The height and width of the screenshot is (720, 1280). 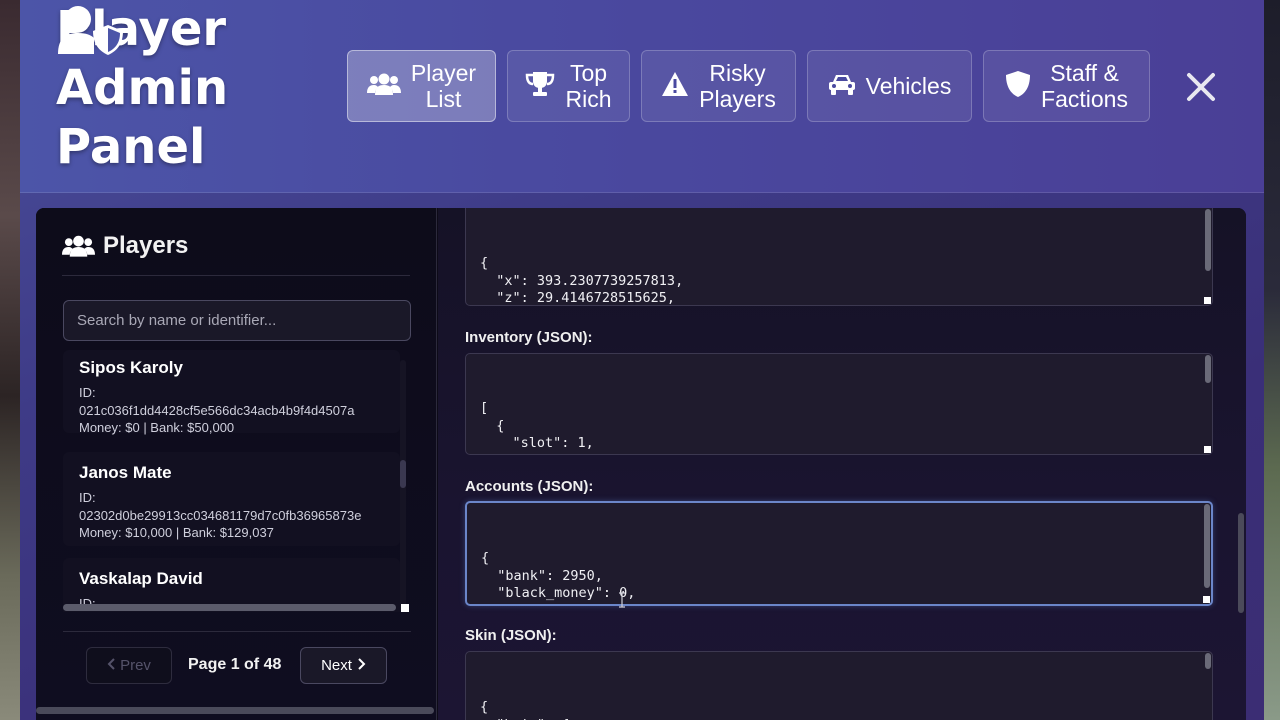 I want to click on player-money: Money: $10,000 | Bank: $129,037, so click(x=176, y=532).